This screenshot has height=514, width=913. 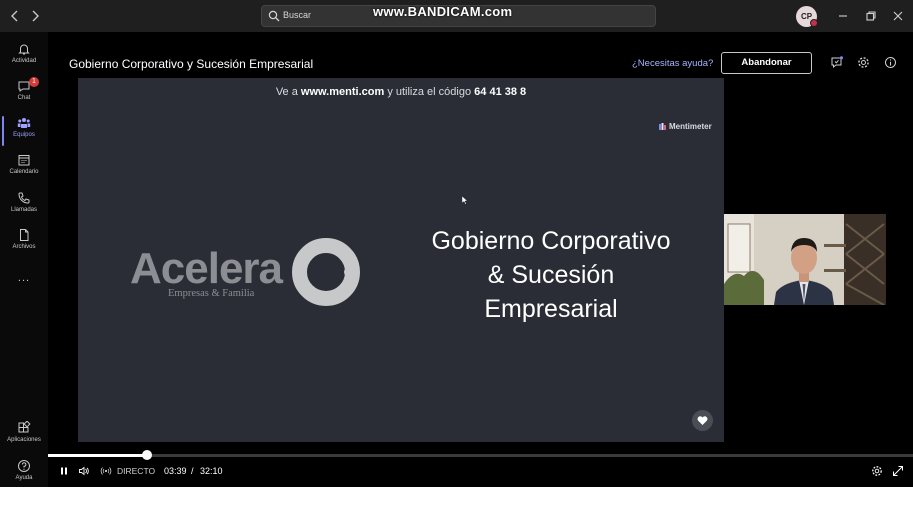 What do you see at coordinates (147, 455) in the screenshot?
I see `seek-handle` at bounding box center [147, 455].